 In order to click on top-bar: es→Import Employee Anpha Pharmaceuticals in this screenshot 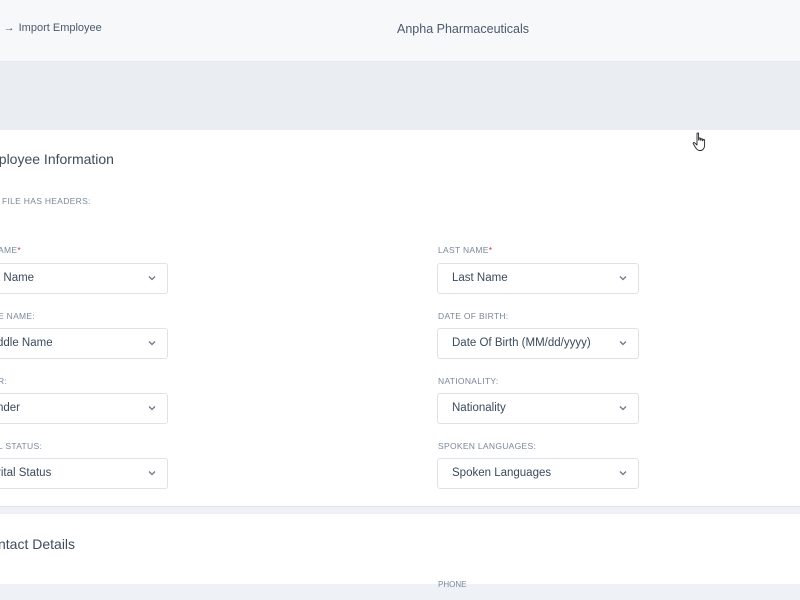, I will do `click(400, 31)`.